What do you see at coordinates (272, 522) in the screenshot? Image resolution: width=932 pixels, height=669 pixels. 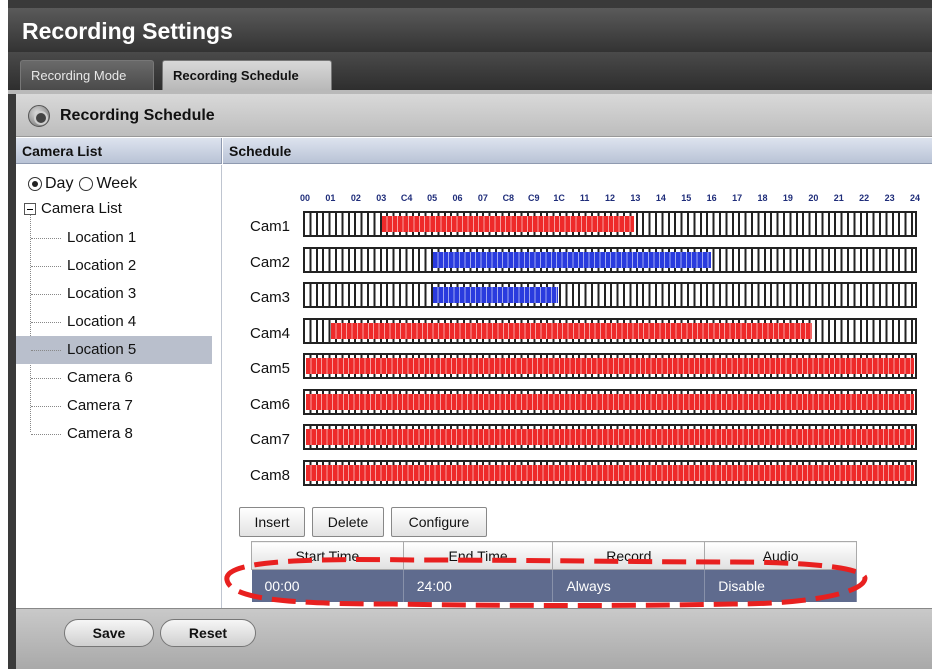 I see `insert-button: Insert` at bounding box center [272, 522].